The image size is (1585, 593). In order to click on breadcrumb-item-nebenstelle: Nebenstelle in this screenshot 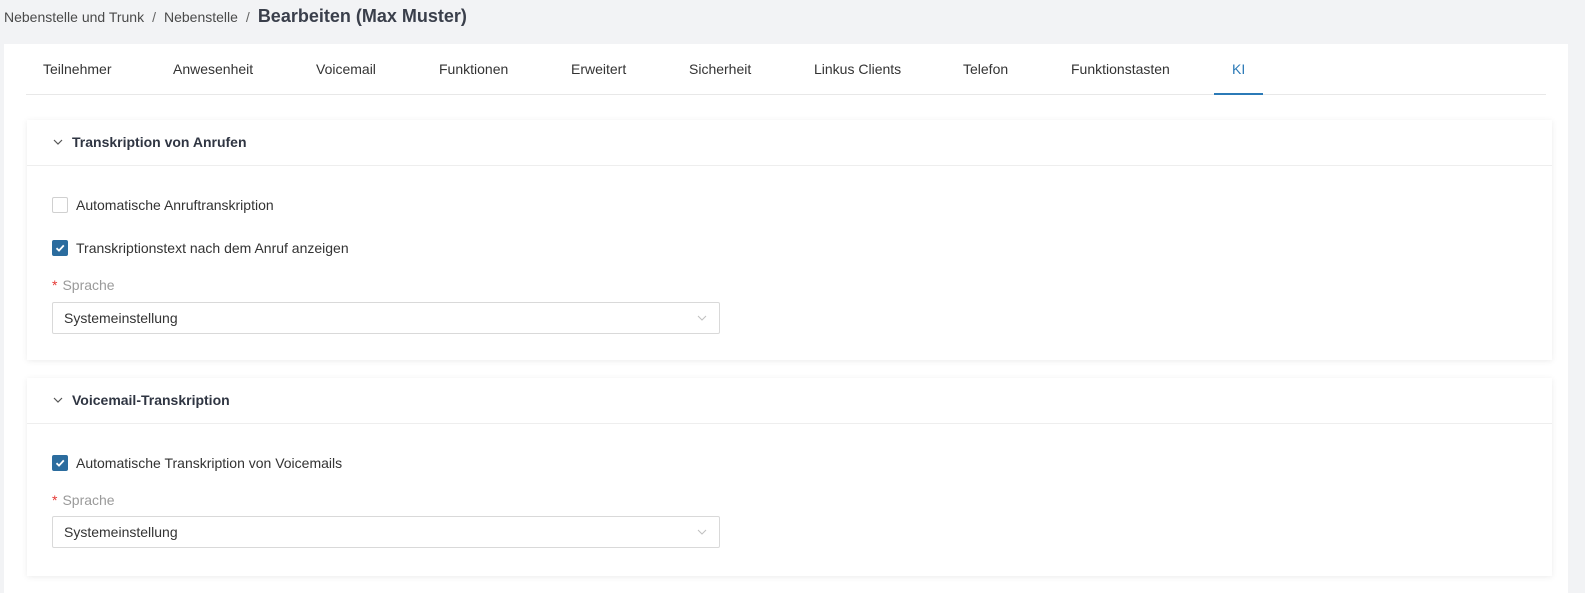, I will do `click(201, 17)`.